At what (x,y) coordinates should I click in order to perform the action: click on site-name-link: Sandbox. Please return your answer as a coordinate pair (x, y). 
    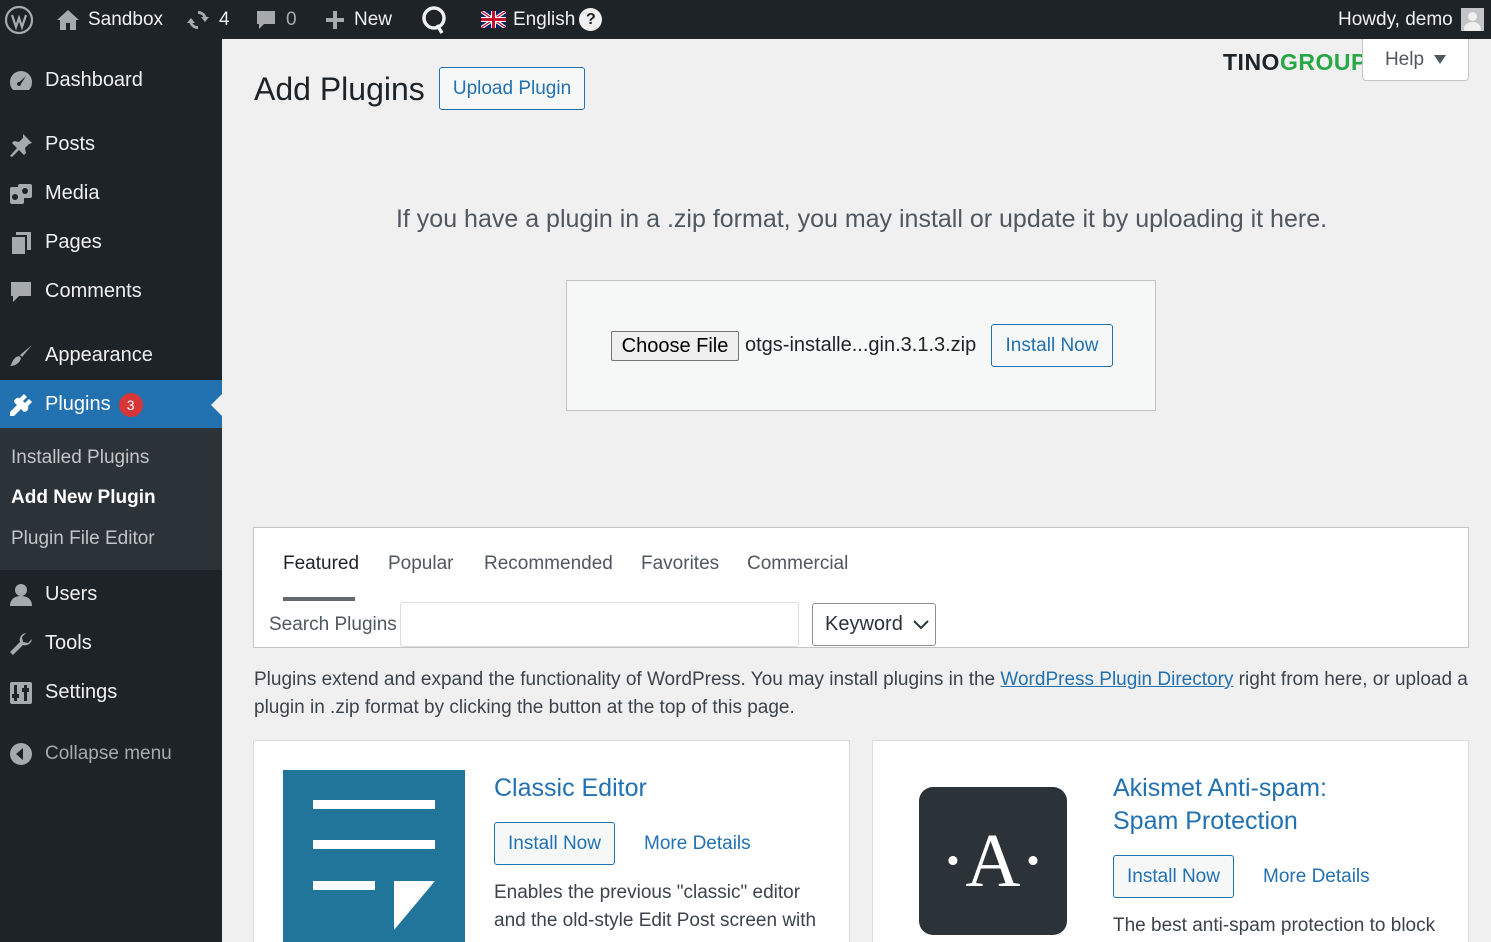
    Looking at the image, I should click on (109, 19).